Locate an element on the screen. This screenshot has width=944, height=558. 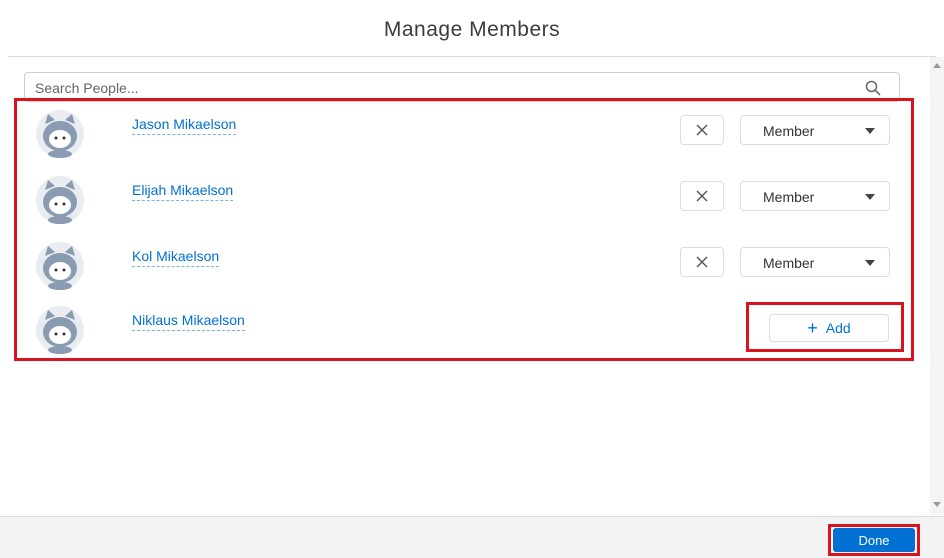
search-icon is located at coordinates (873, 88).